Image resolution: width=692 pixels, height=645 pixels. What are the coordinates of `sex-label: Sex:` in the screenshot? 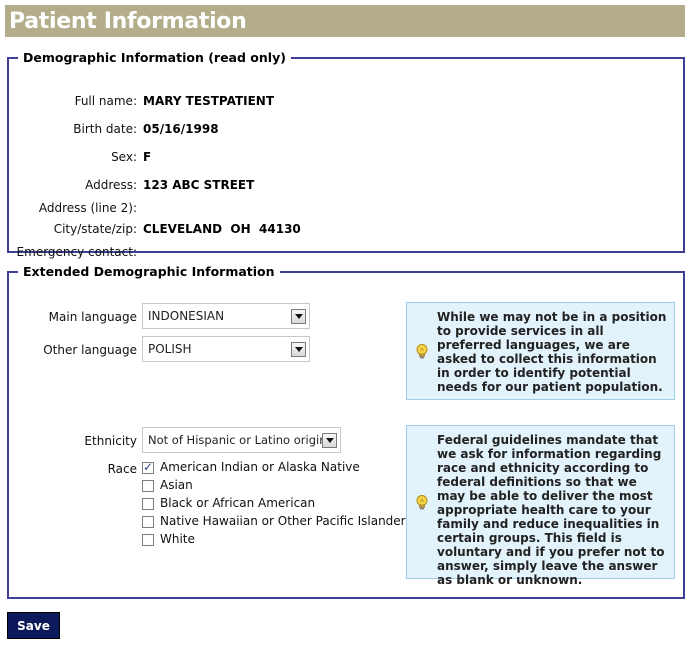 It's located at (124, 157).